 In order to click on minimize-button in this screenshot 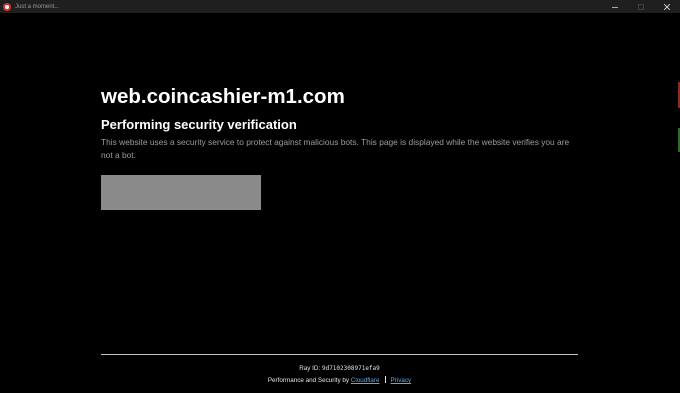, I will do `click(615, 6)`.